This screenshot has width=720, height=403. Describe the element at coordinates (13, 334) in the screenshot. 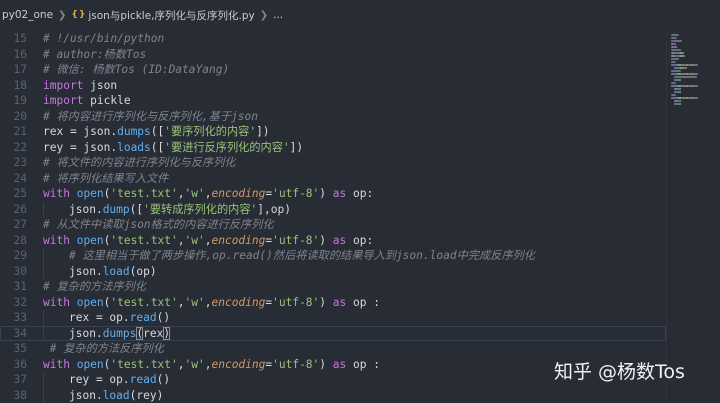

I see `line-number: 34` at that location.